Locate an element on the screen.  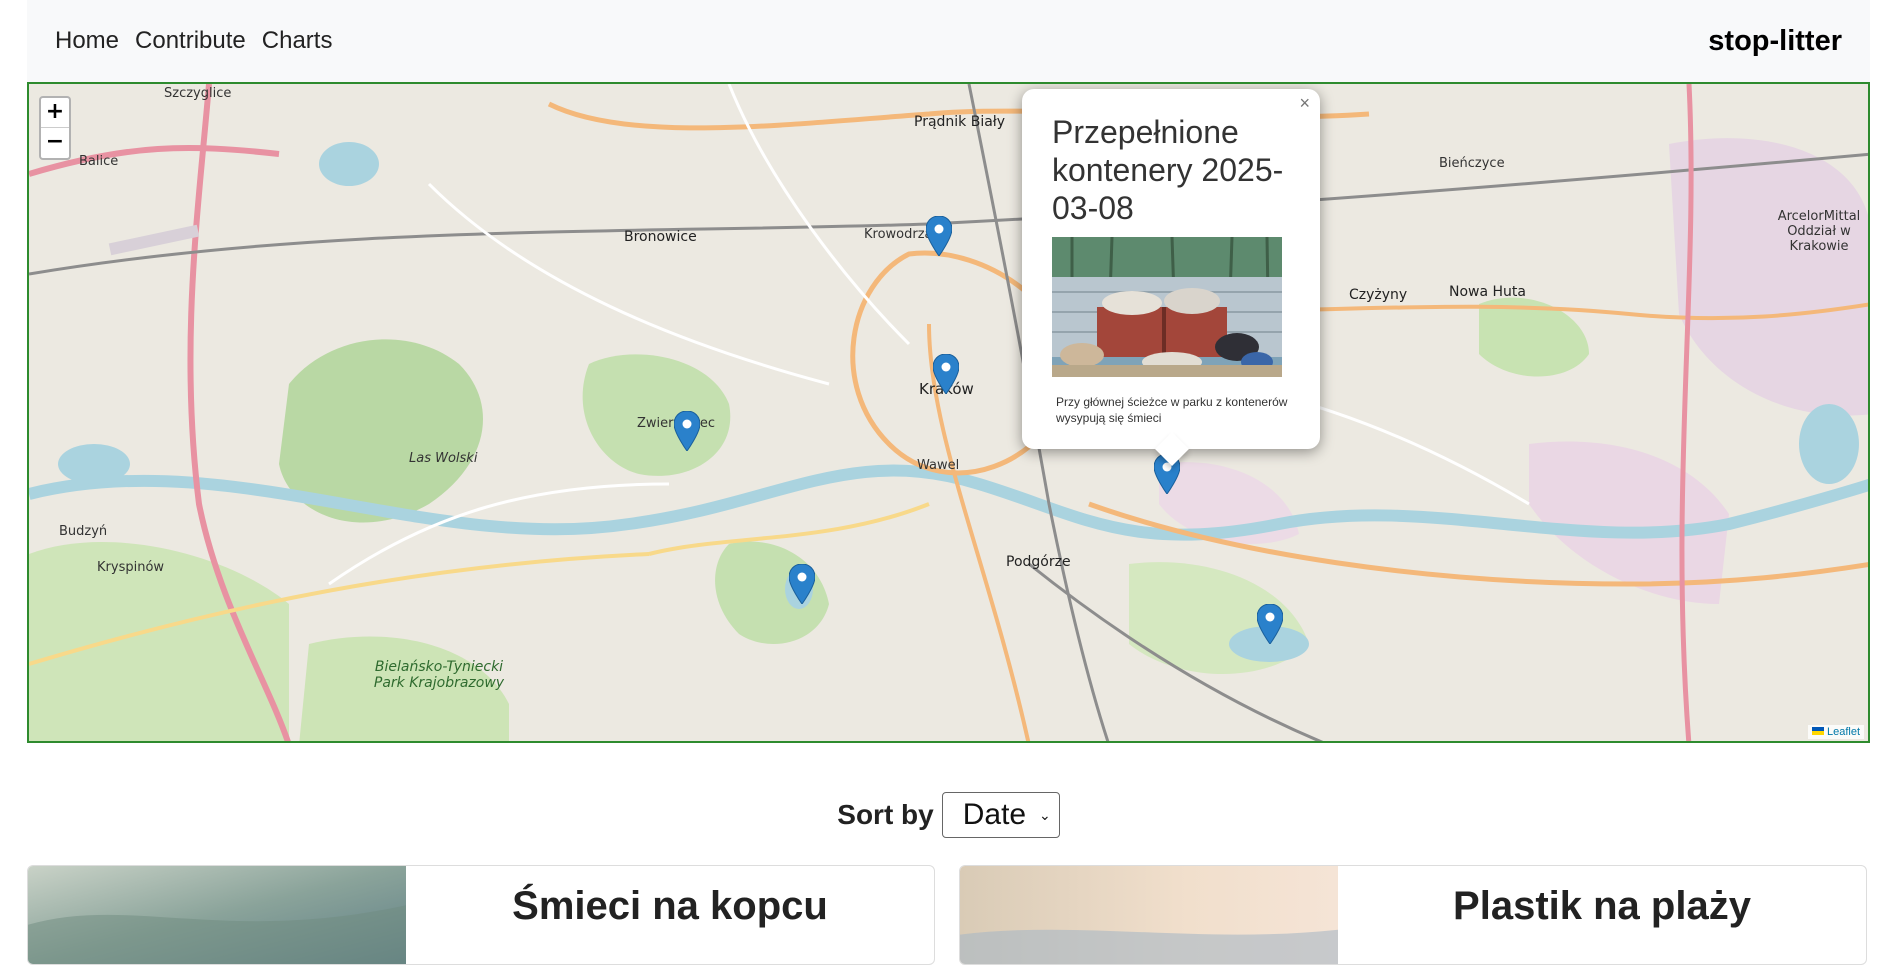
report-card: Plastik na plaży is located at coordinates (1413, 915).